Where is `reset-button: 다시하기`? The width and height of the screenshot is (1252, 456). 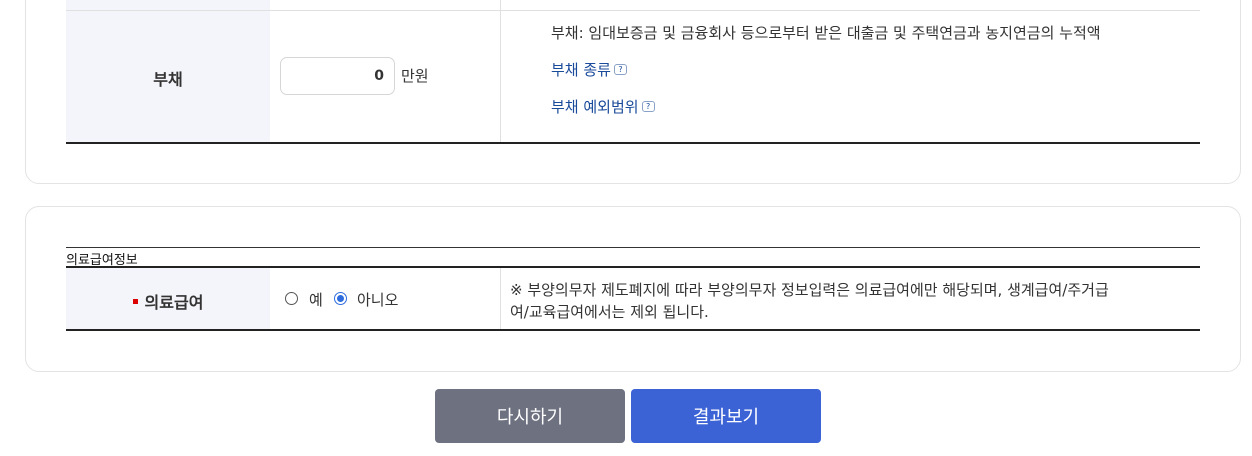 reset-button: 다시하기 is located at coordinates (530, 416).